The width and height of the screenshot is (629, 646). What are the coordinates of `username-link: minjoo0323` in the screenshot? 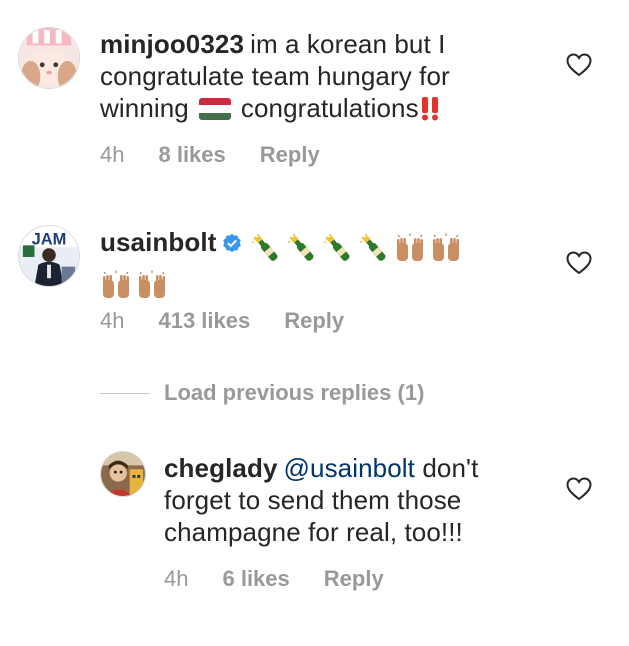 It's located at (172, 44).